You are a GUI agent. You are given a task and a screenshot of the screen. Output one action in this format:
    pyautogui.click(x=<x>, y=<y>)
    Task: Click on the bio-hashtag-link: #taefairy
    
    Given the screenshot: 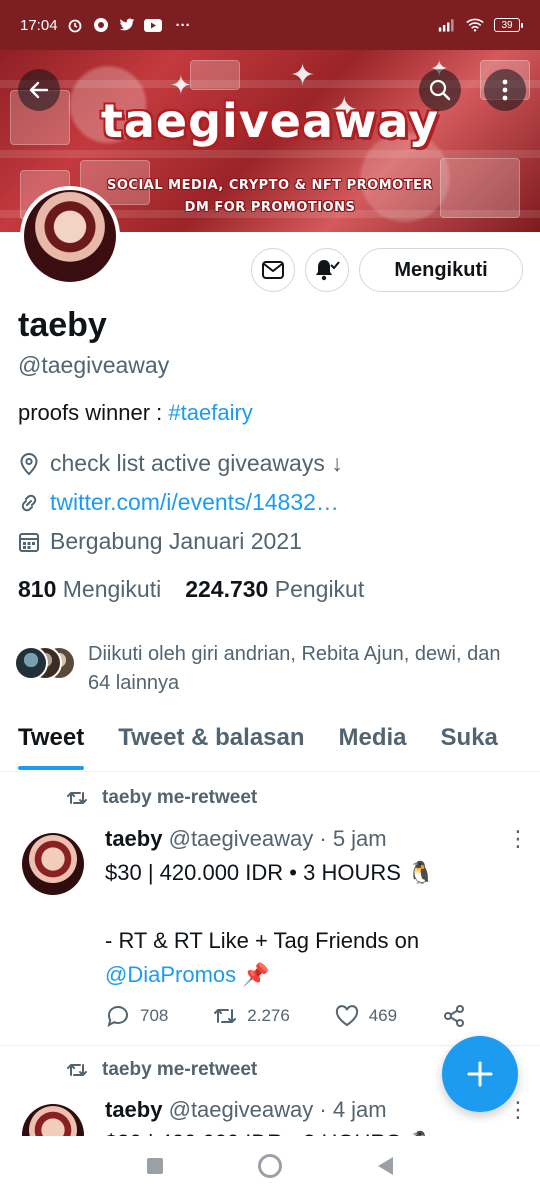 What is the action you would take?
    pyautogui.click(x=210, y=412)
    